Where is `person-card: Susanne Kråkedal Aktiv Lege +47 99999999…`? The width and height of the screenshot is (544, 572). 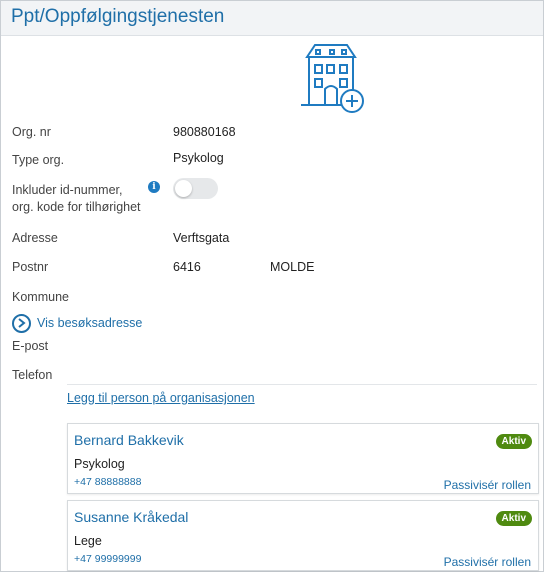 person-card: Susanne Kråkedal Aktiv Lege +47 99999999… is located at coordinates (303, 535).